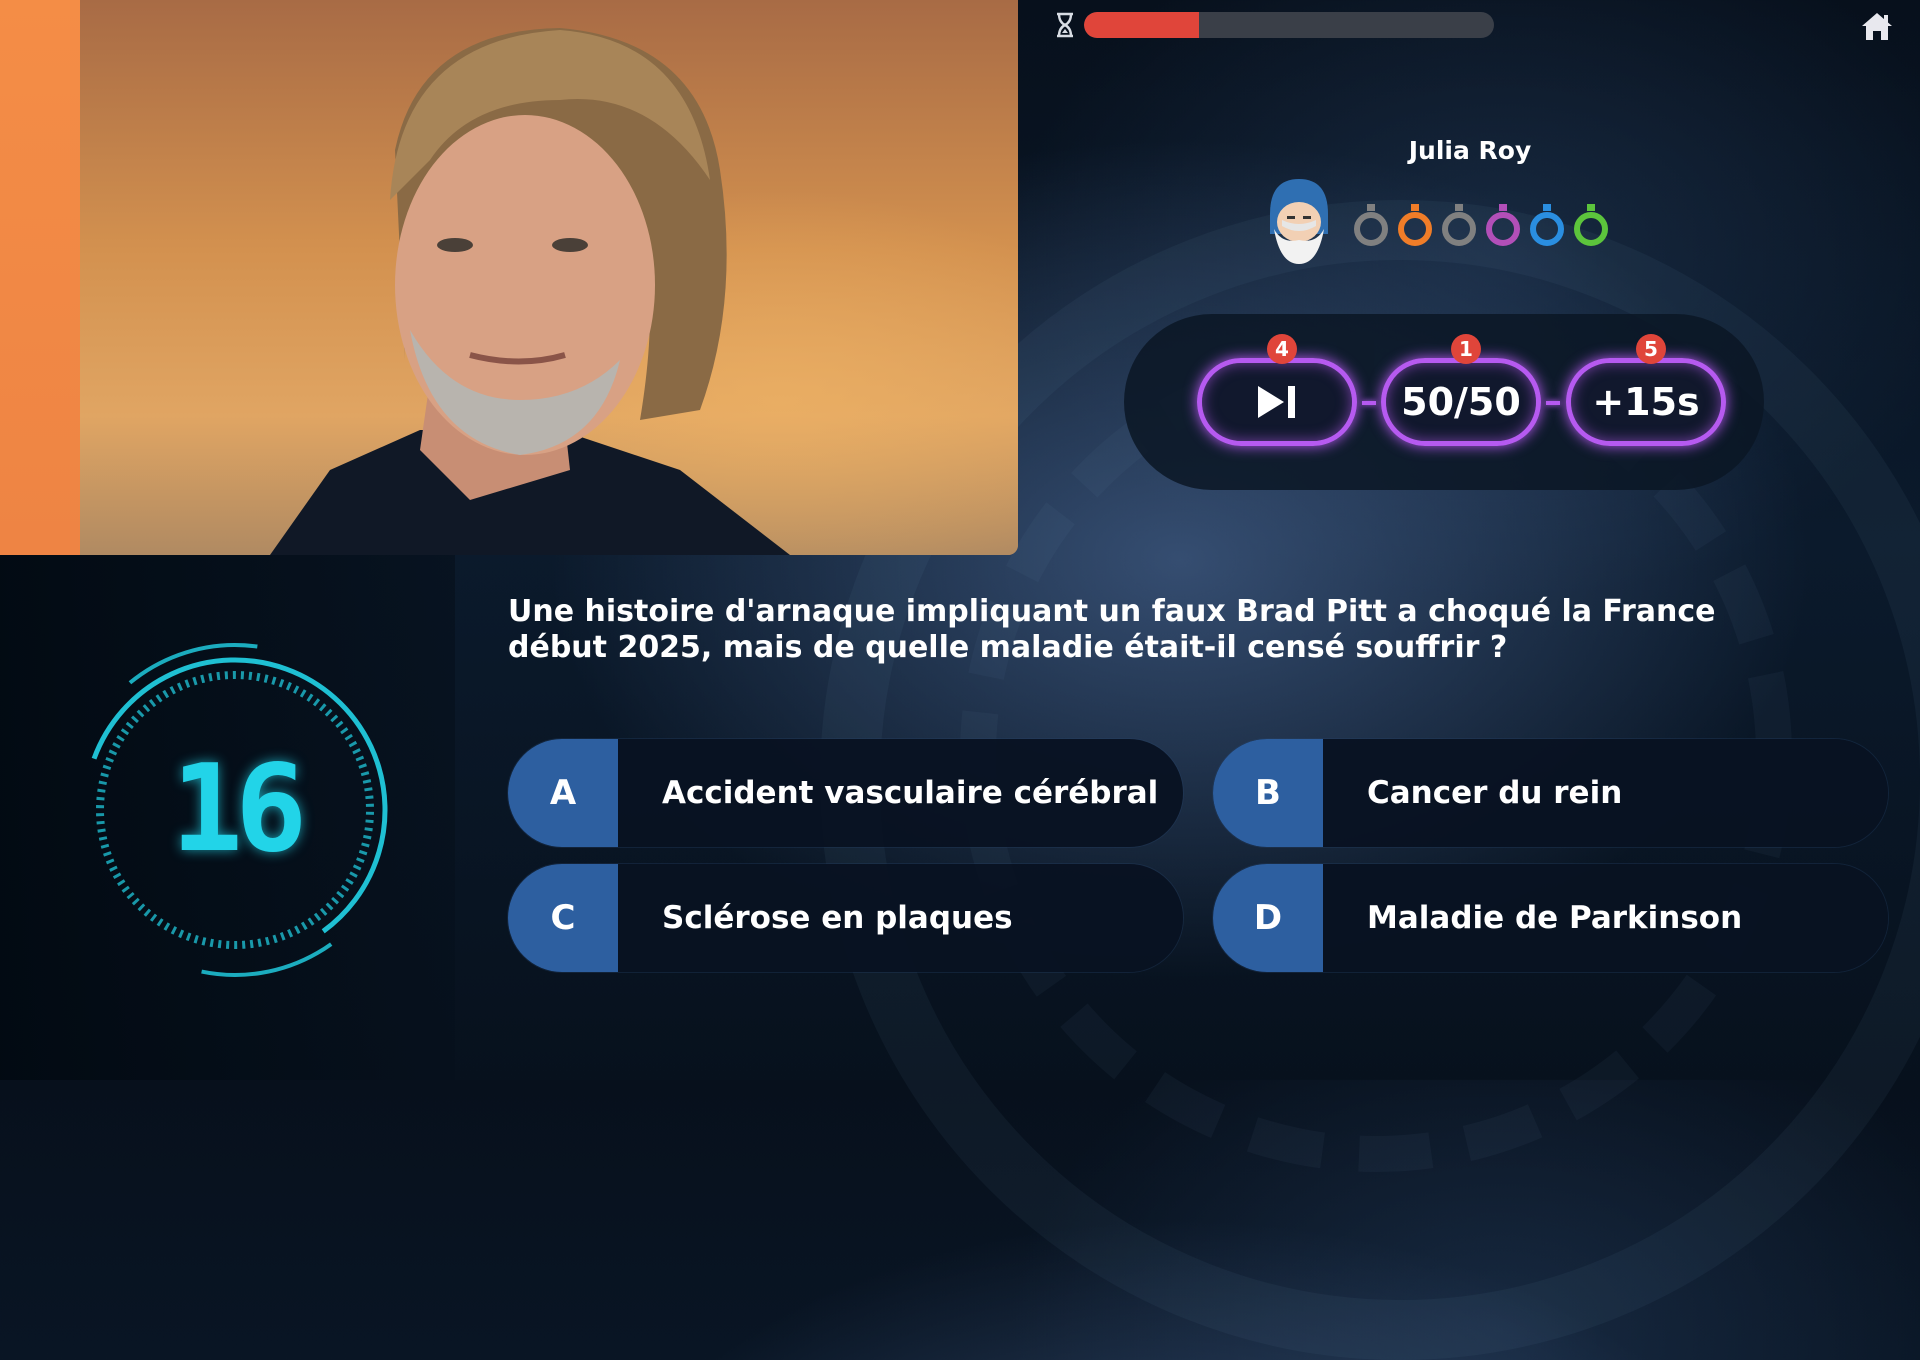 This screenshot has width=1920, height=1360. Describe the element at coordinates (239, 809) in the screenshot. I see `countdown-value: 16` at that location.